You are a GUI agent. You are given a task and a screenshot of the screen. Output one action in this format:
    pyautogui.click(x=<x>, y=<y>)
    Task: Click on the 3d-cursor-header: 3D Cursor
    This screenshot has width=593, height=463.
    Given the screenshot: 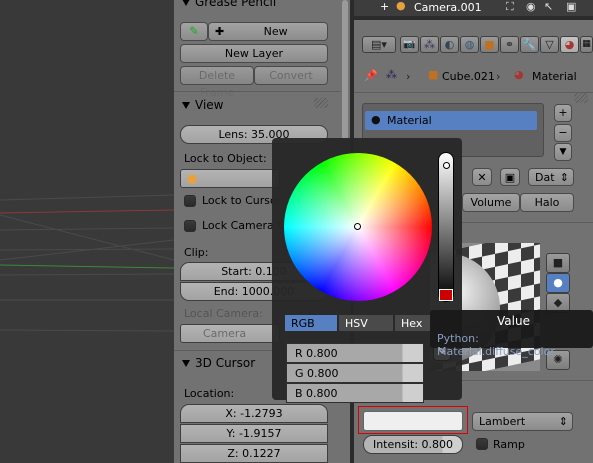 What is the action you would take?
    pyautogui.click(x=218, y=363)
    